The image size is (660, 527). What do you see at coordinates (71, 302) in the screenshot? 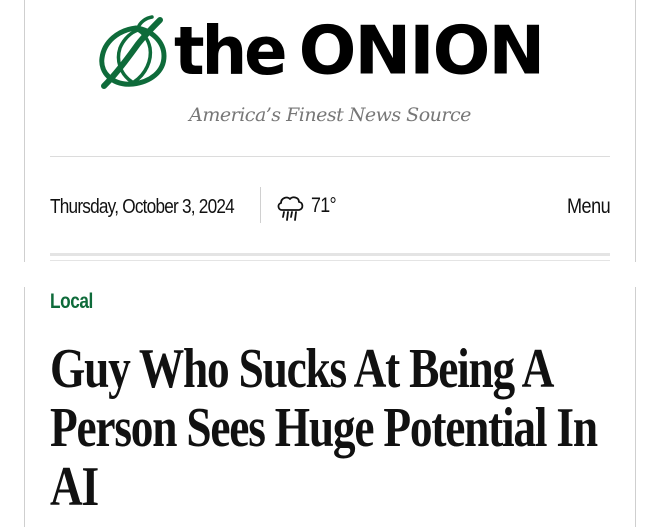
I see `section-link-local: Local` at bounding box center [71, 302].